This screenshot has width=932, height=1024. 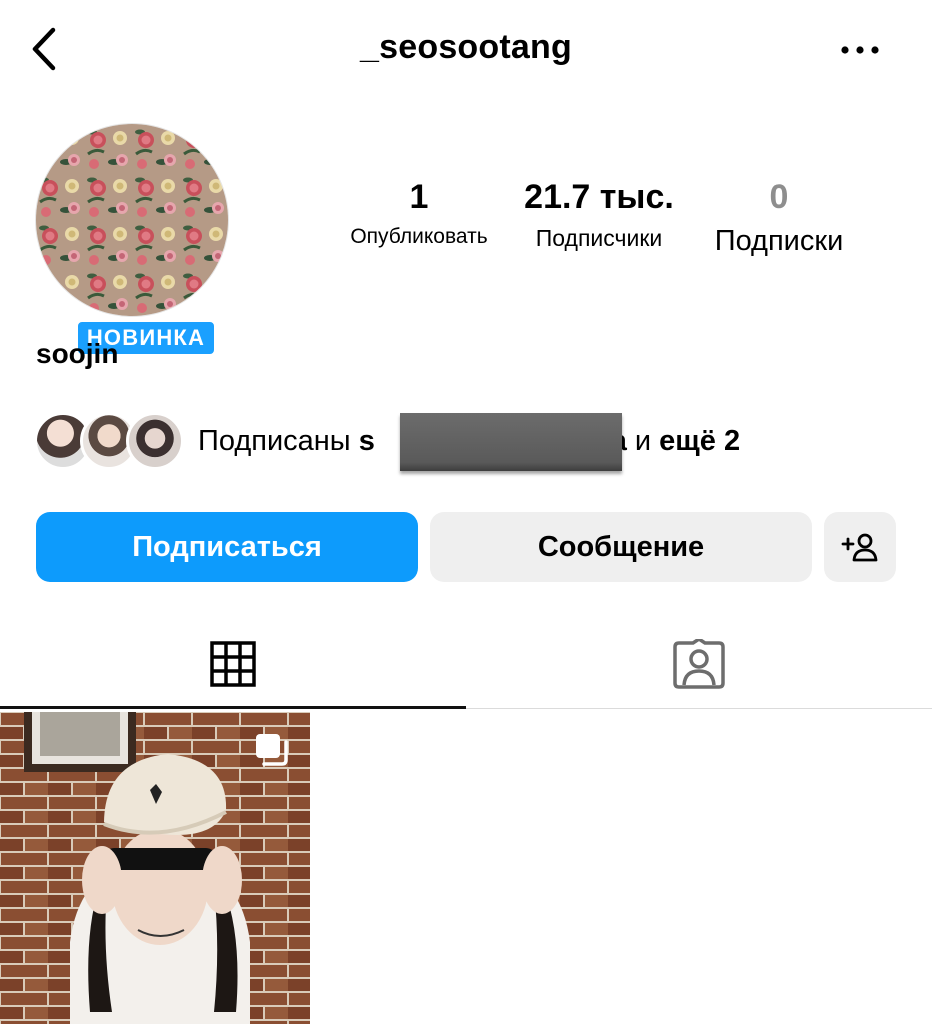 I want to click on floral-avatar-image, so click(x=132, y=220).